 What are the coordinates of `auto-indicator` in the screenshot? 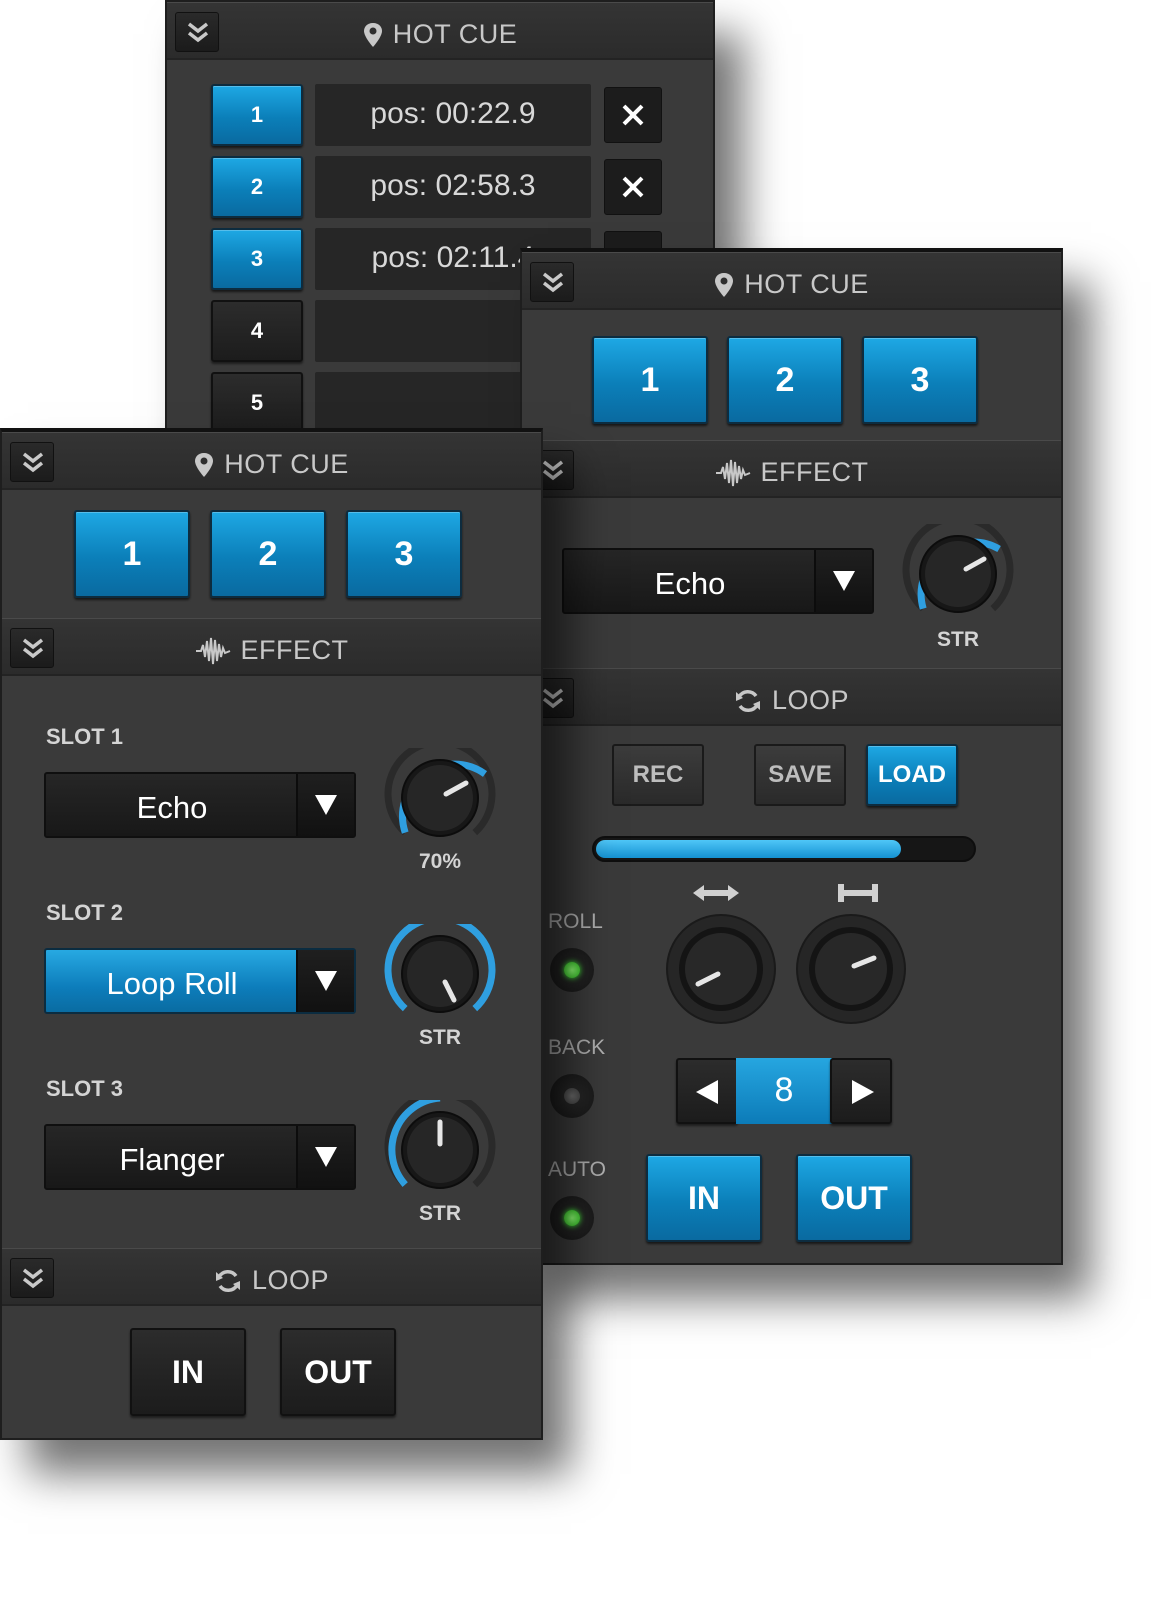 It's located at (572, 1218).